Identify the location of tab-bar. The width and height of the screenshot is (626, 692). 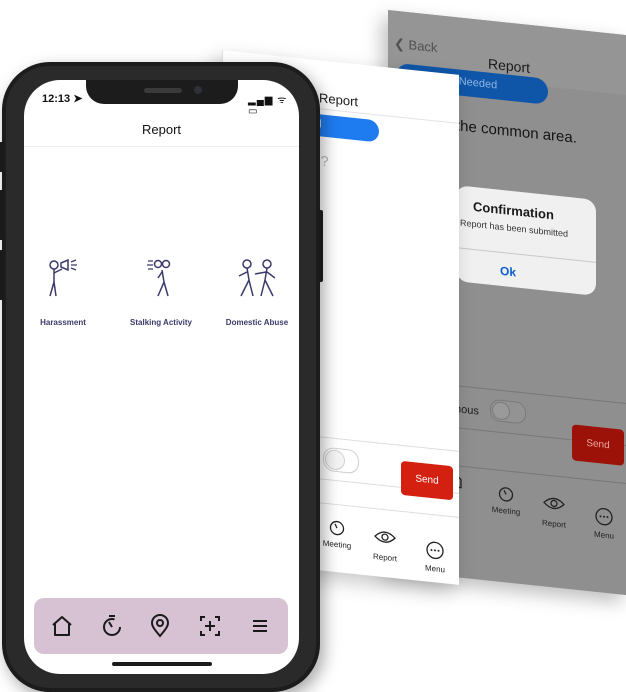
(161, 626).